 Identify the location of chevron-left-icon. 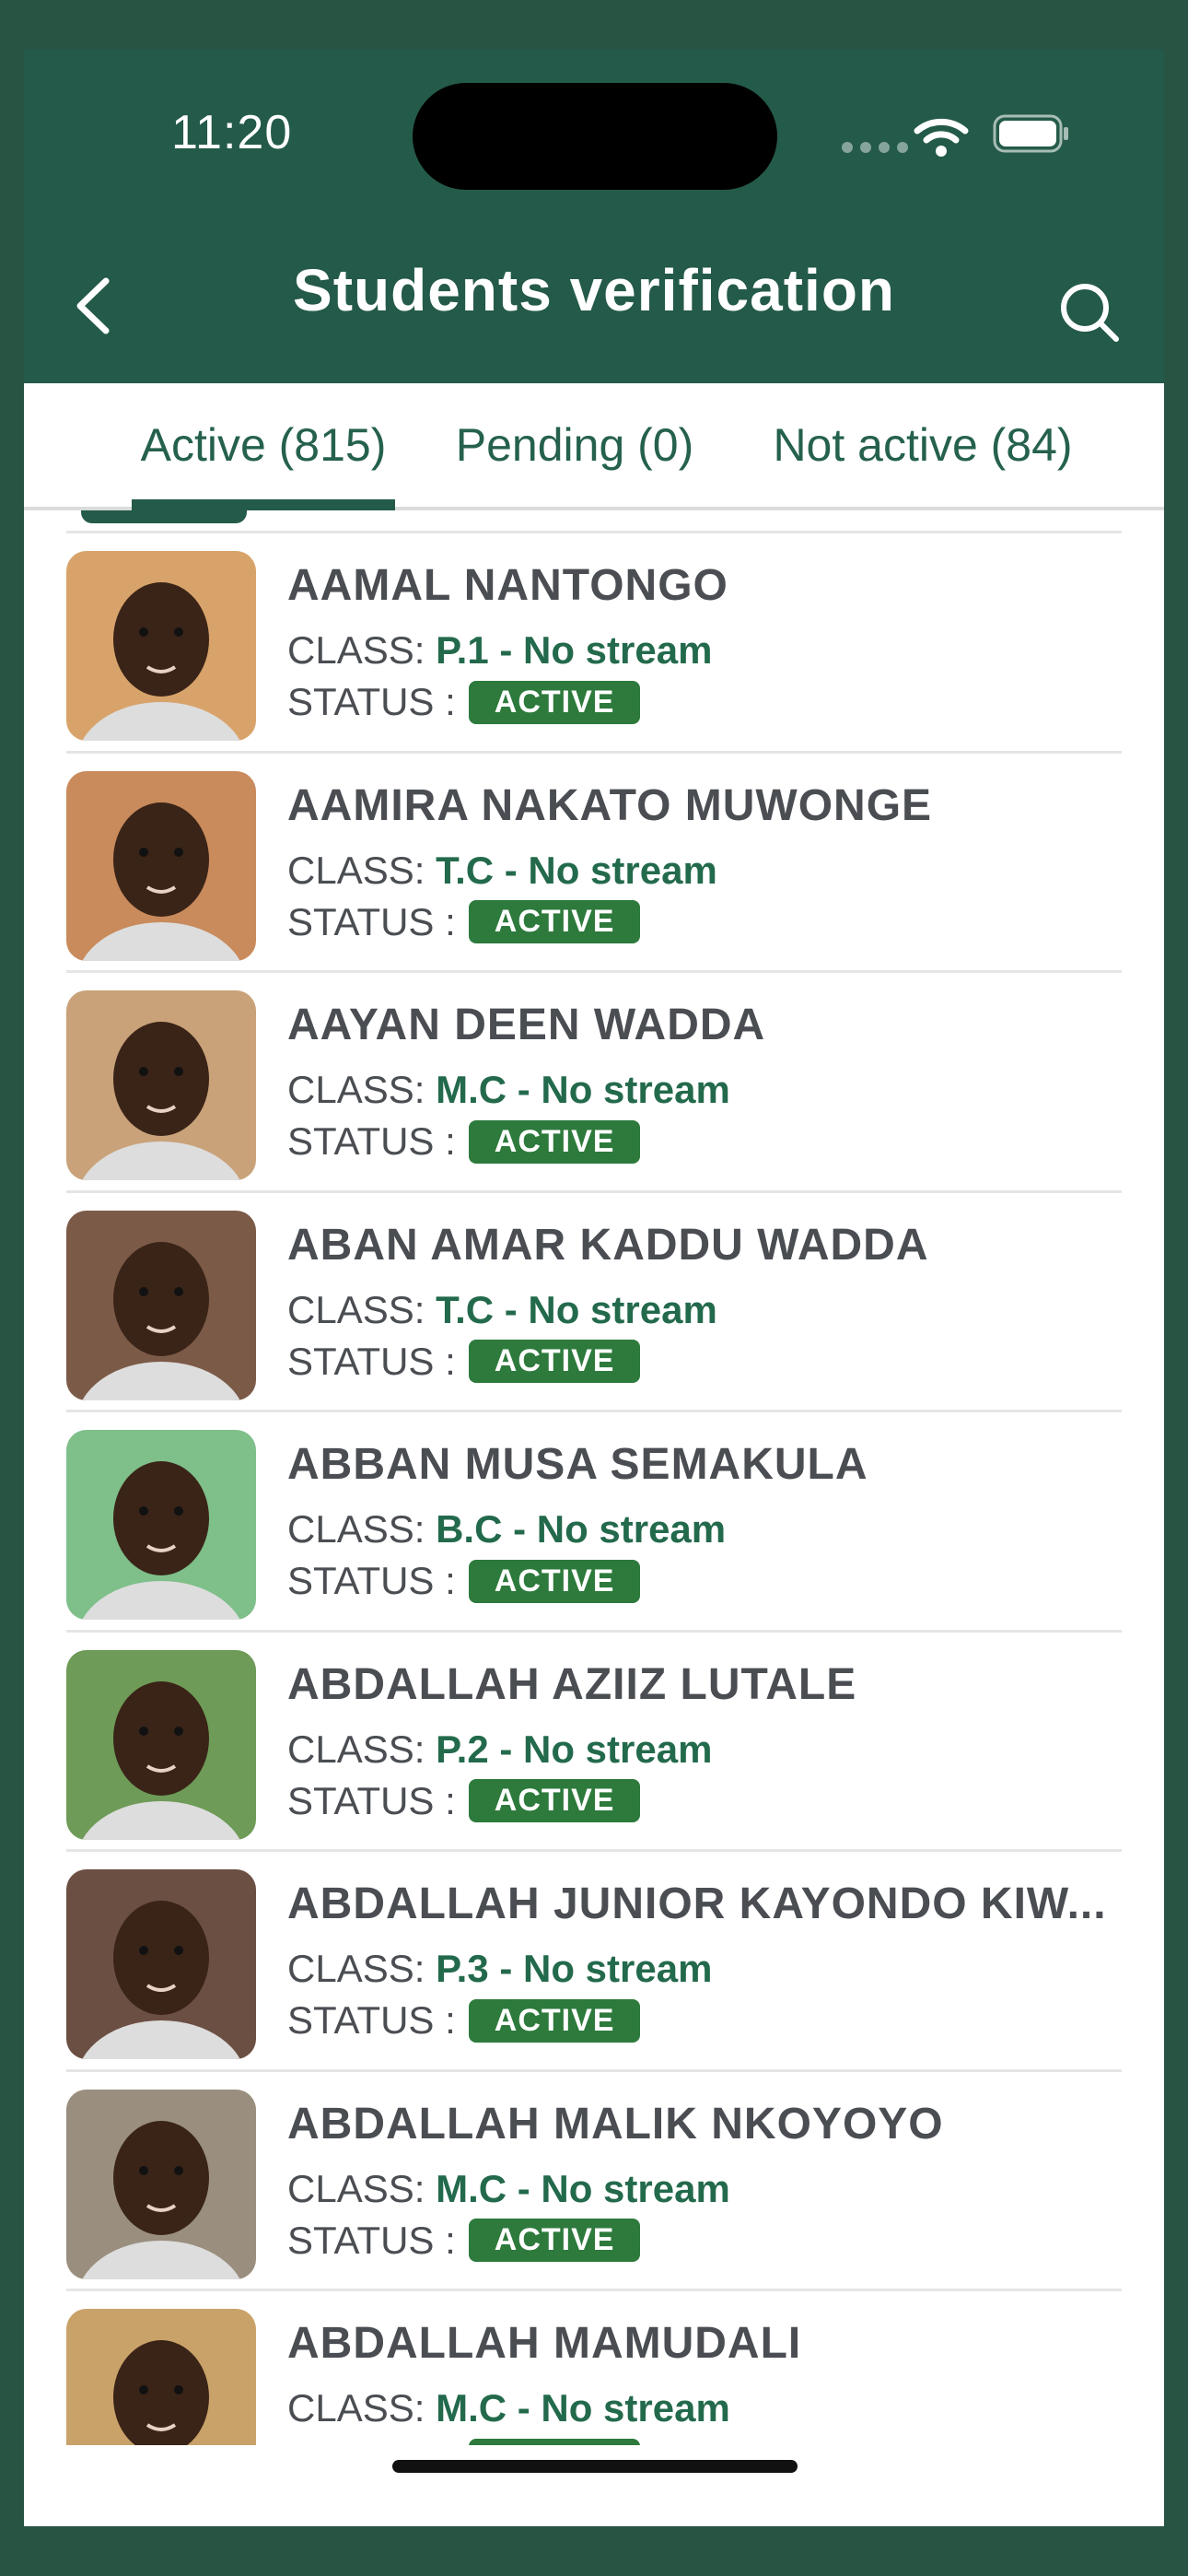
(93, 305).